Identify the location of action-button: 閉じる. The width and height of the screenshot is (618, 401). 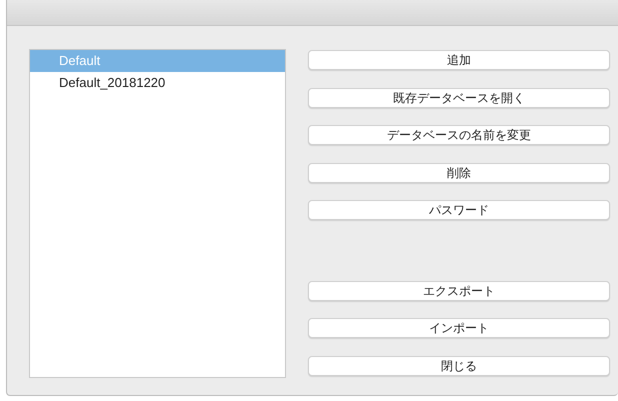
(459, 366).